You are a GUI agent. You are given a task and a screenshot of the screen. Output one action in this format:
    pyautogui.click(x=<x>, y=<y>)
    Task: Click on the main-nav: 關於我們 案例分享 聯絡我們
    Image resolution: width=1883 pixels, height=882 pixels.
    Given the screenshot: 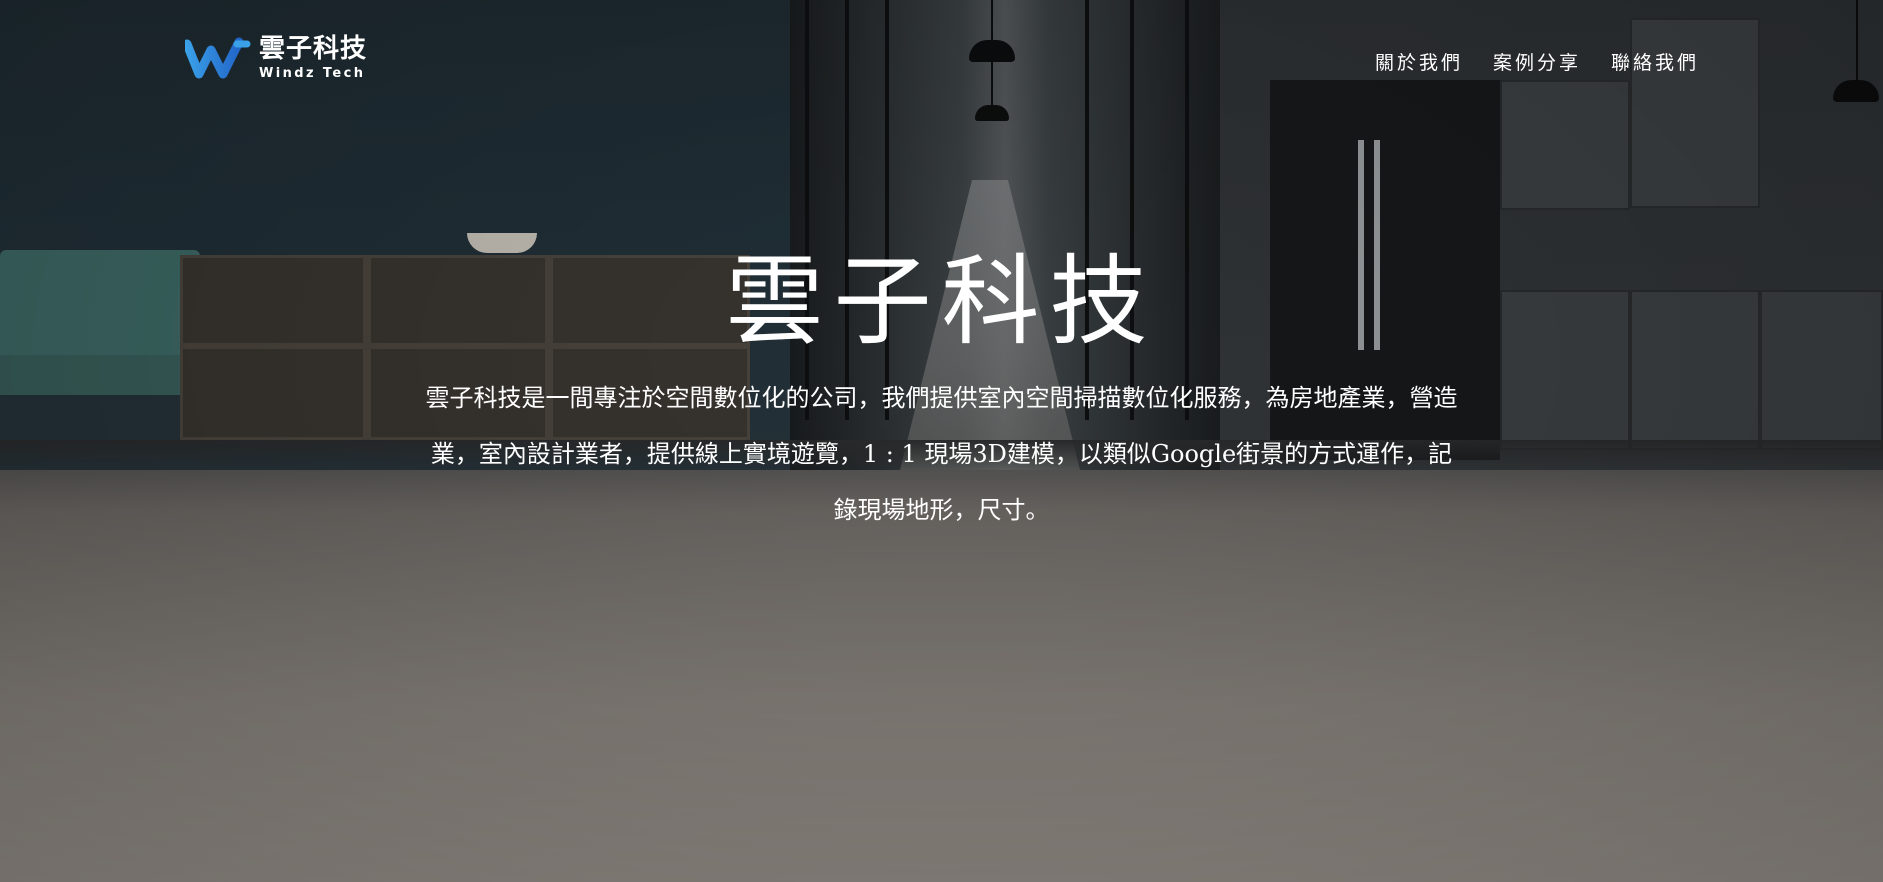 What is the action you would take?
    pyautogui.click(x=1537, y=61)
    